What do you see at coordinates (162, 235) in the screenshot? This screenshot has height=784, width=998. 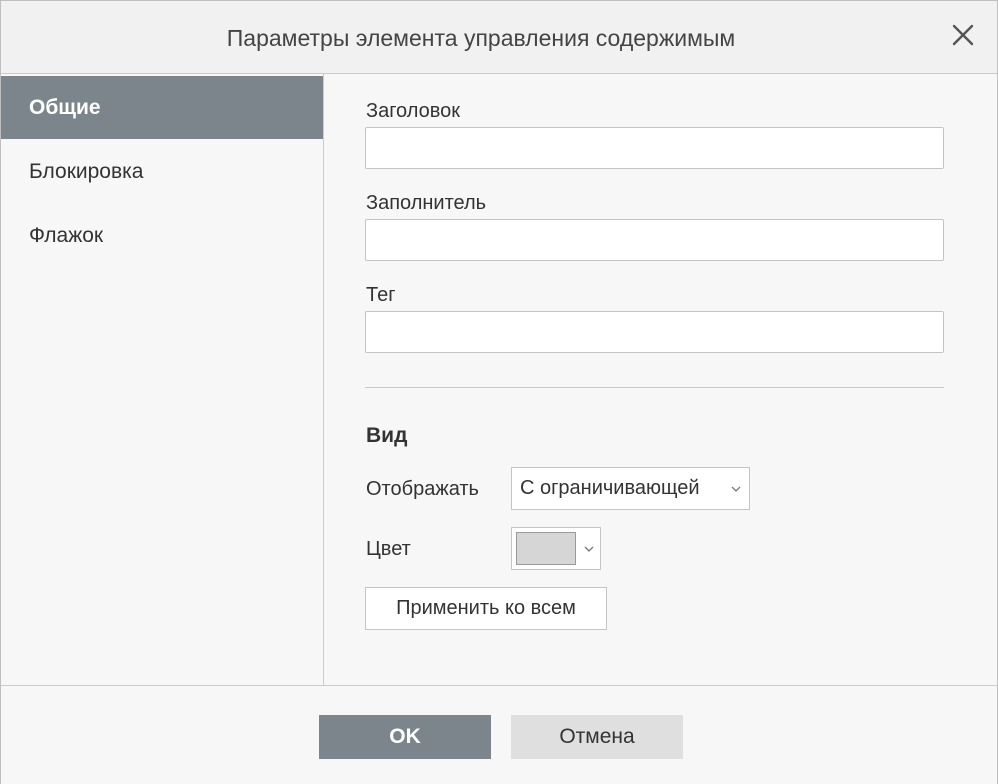 I see `sidebar-item-checkbox: Флажок` at bounding box center [162, 235].